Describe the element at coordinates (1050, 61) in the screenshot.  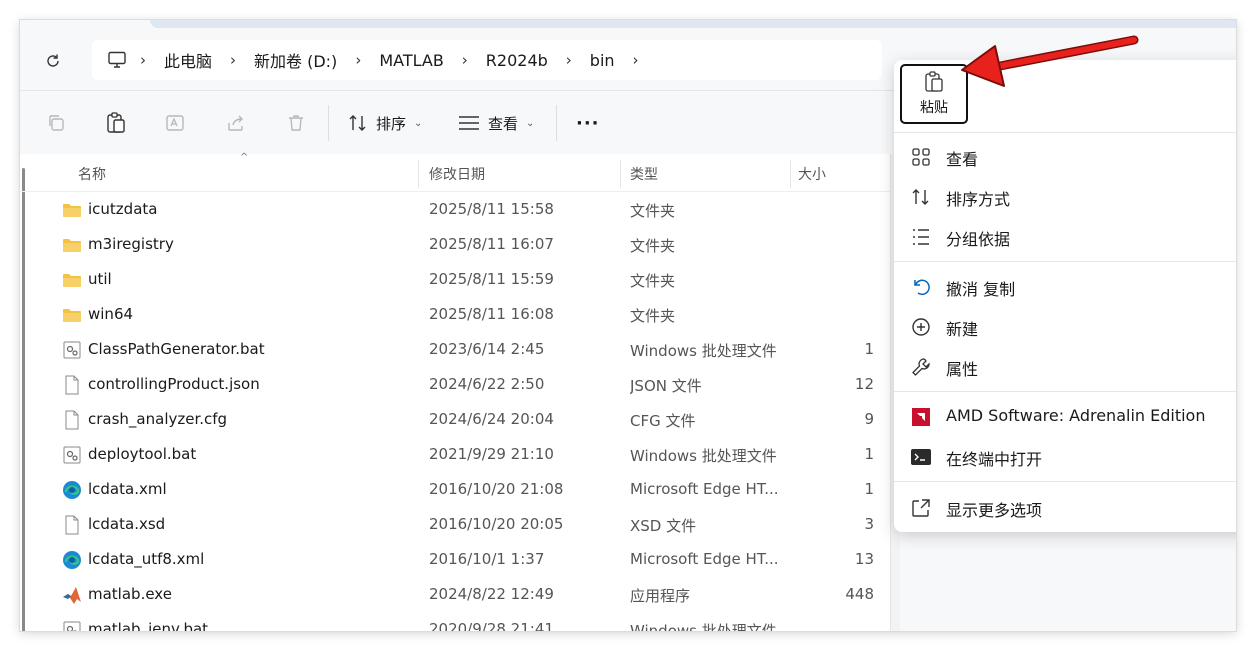
I see `red-arrow-annotation` at that location.